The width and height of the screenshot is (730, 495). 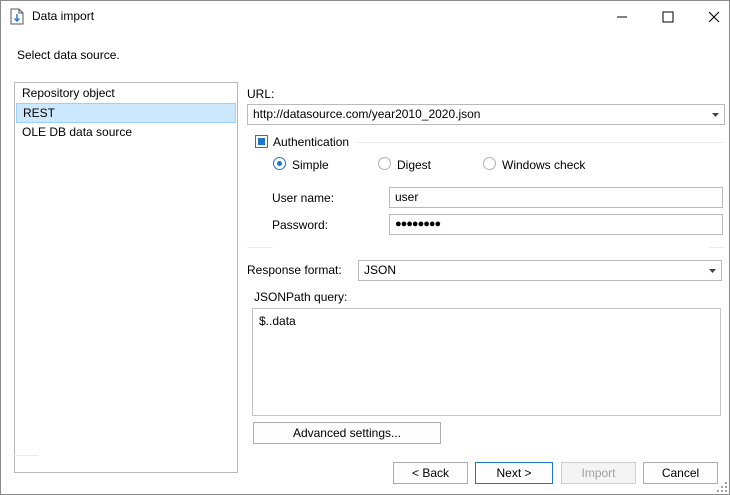 I want to click on back-button: < Back, so click(x=430, y=473).